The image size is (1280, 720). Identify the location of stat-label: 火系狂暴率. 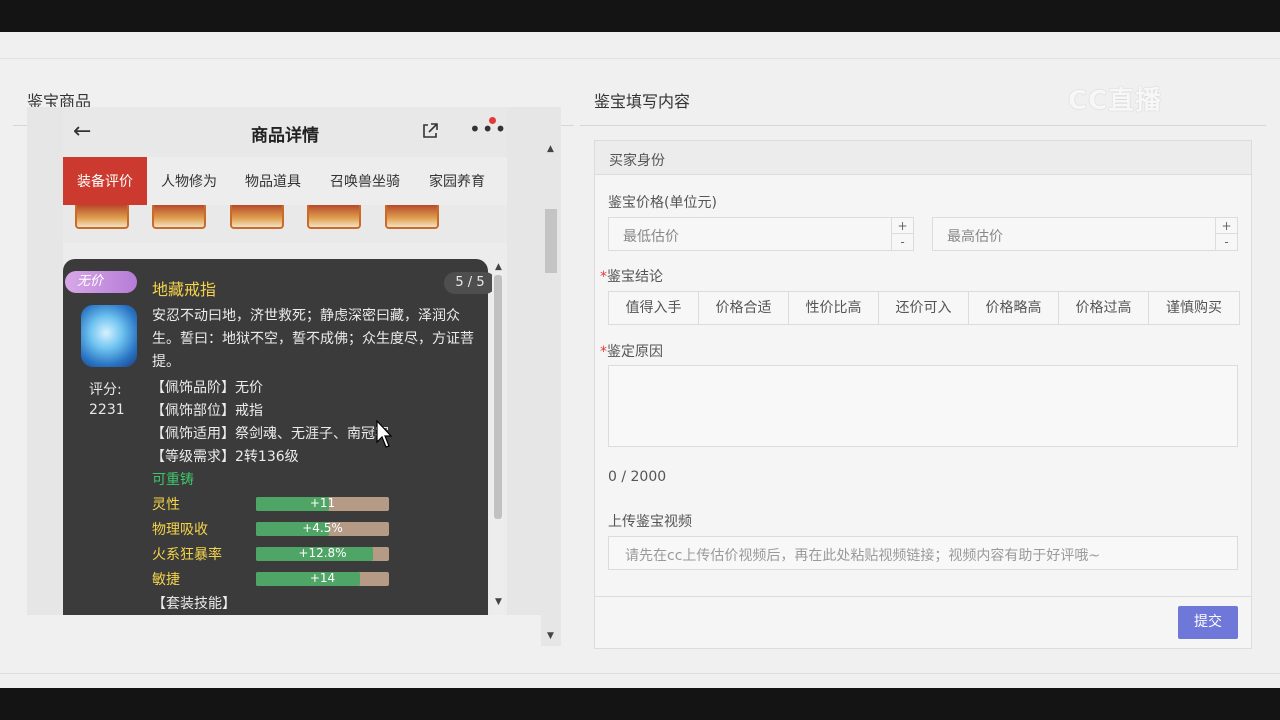
(187, 555).